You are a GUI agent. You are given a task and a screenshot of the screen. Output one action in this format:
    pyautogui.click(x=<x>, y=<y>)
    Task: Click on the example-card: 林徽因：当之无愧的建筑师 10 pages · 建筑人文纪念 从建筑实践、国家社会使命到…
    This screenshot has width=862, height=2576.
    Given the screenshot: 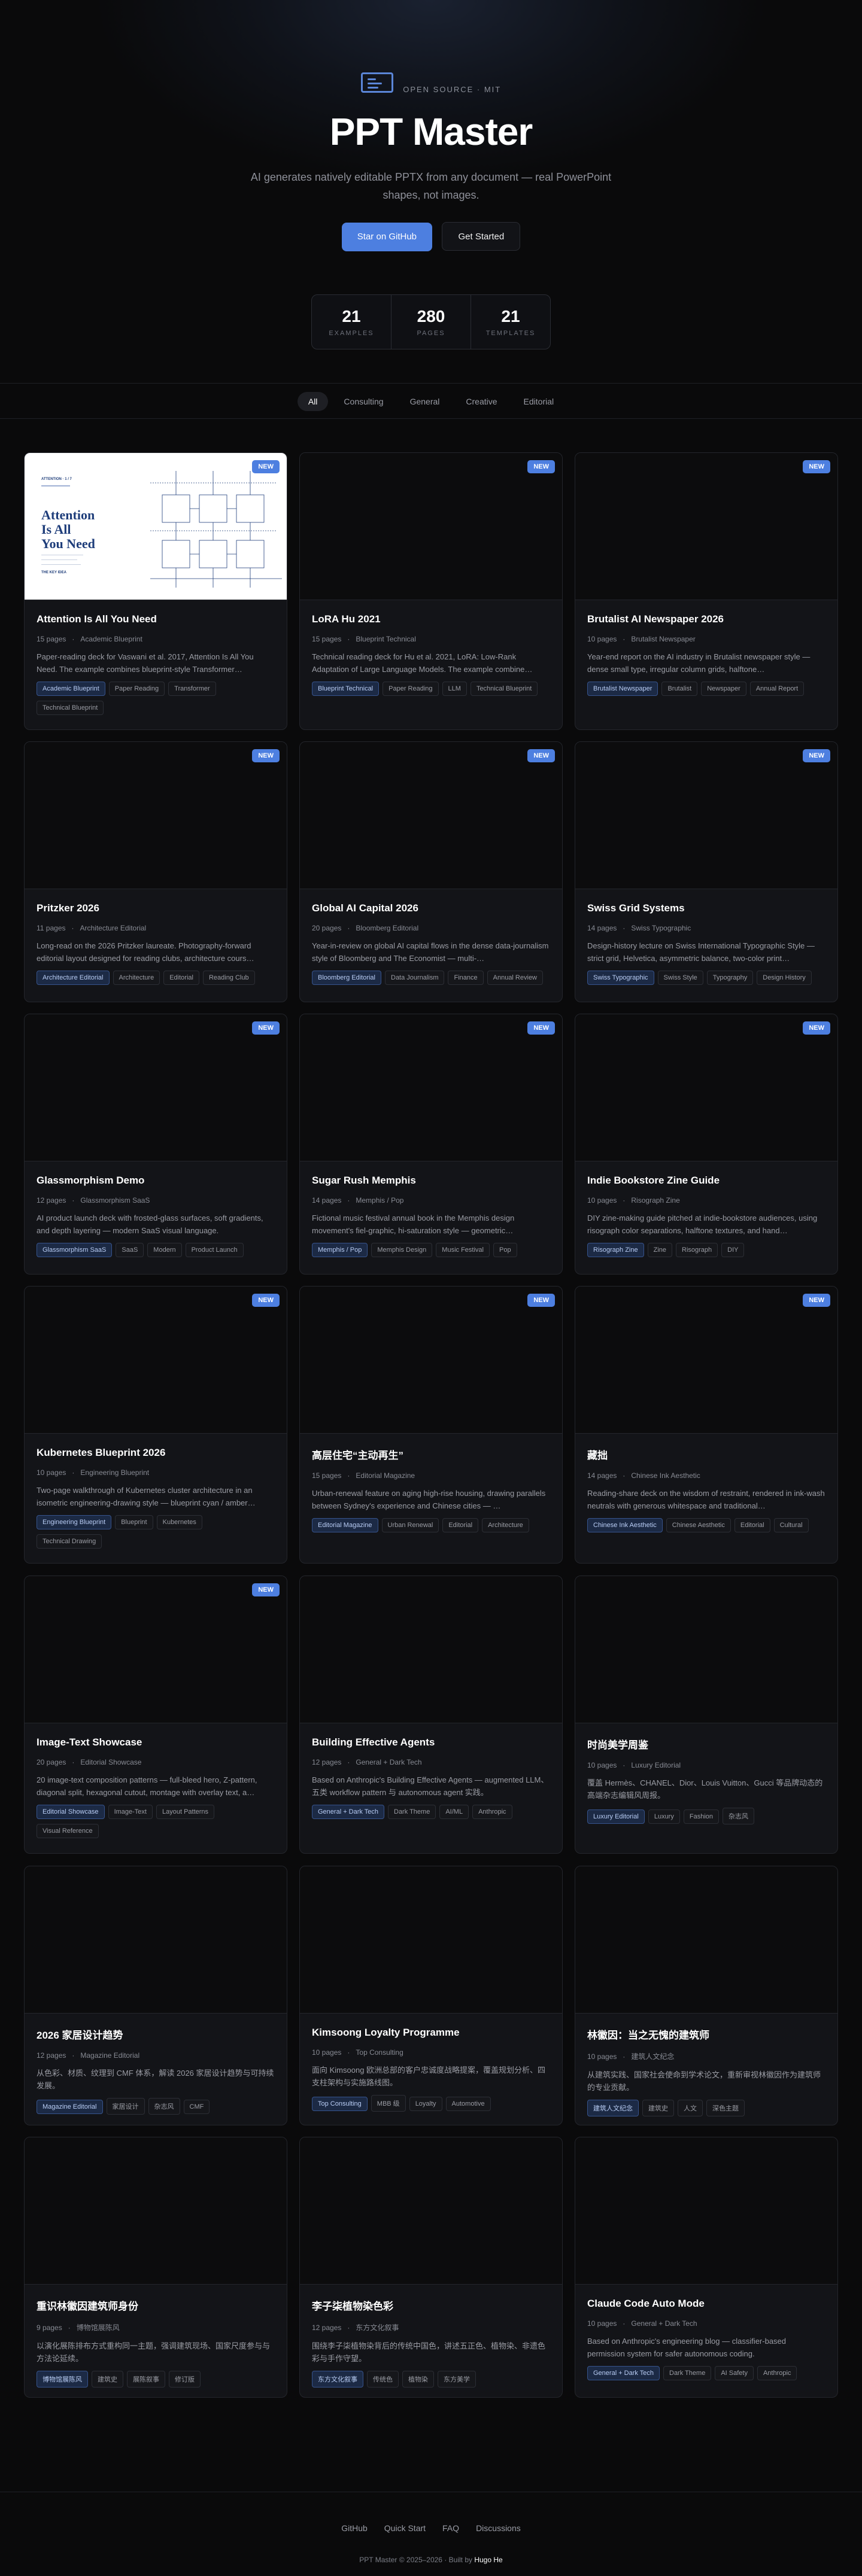 What is the action you would take?
    pyautogui.click(x=706, y=1995)
    